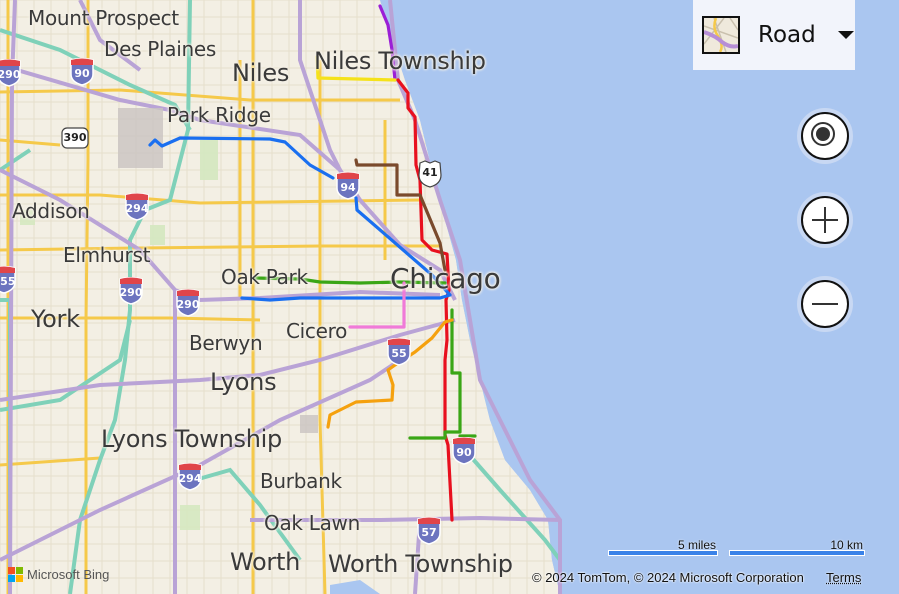  Describe the element at coordinates (68, 574) in the screenshot. I see `bing-logo-text: Microsoft Bing` at that location.